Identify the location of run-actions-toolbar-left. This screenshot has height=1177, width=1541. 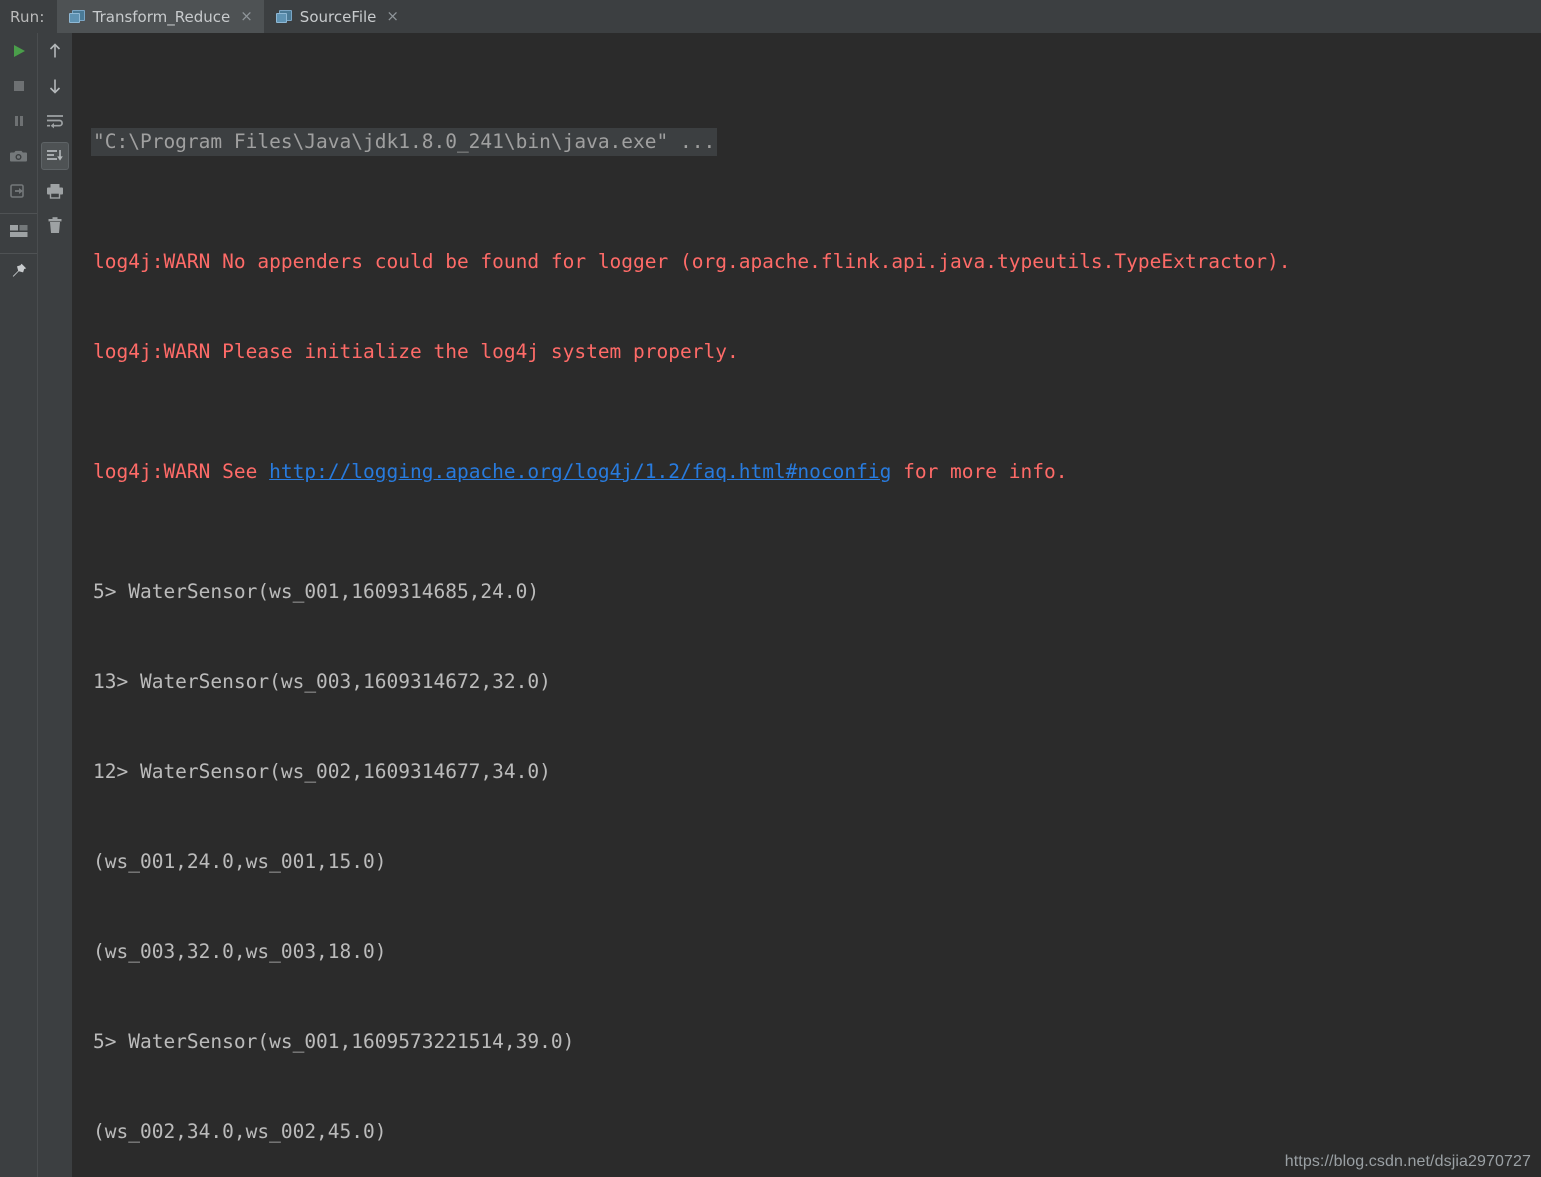
(18, 605).